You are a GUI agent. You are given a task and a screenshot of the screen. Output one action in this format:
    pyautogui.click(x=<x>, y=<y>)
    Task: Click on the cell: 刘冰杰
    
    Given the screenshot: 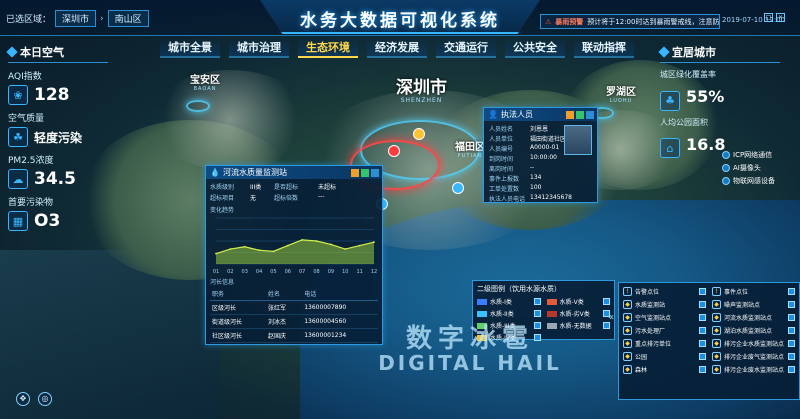 What is the action you would take?
    pyautogui.click(x=284, y=321)
    